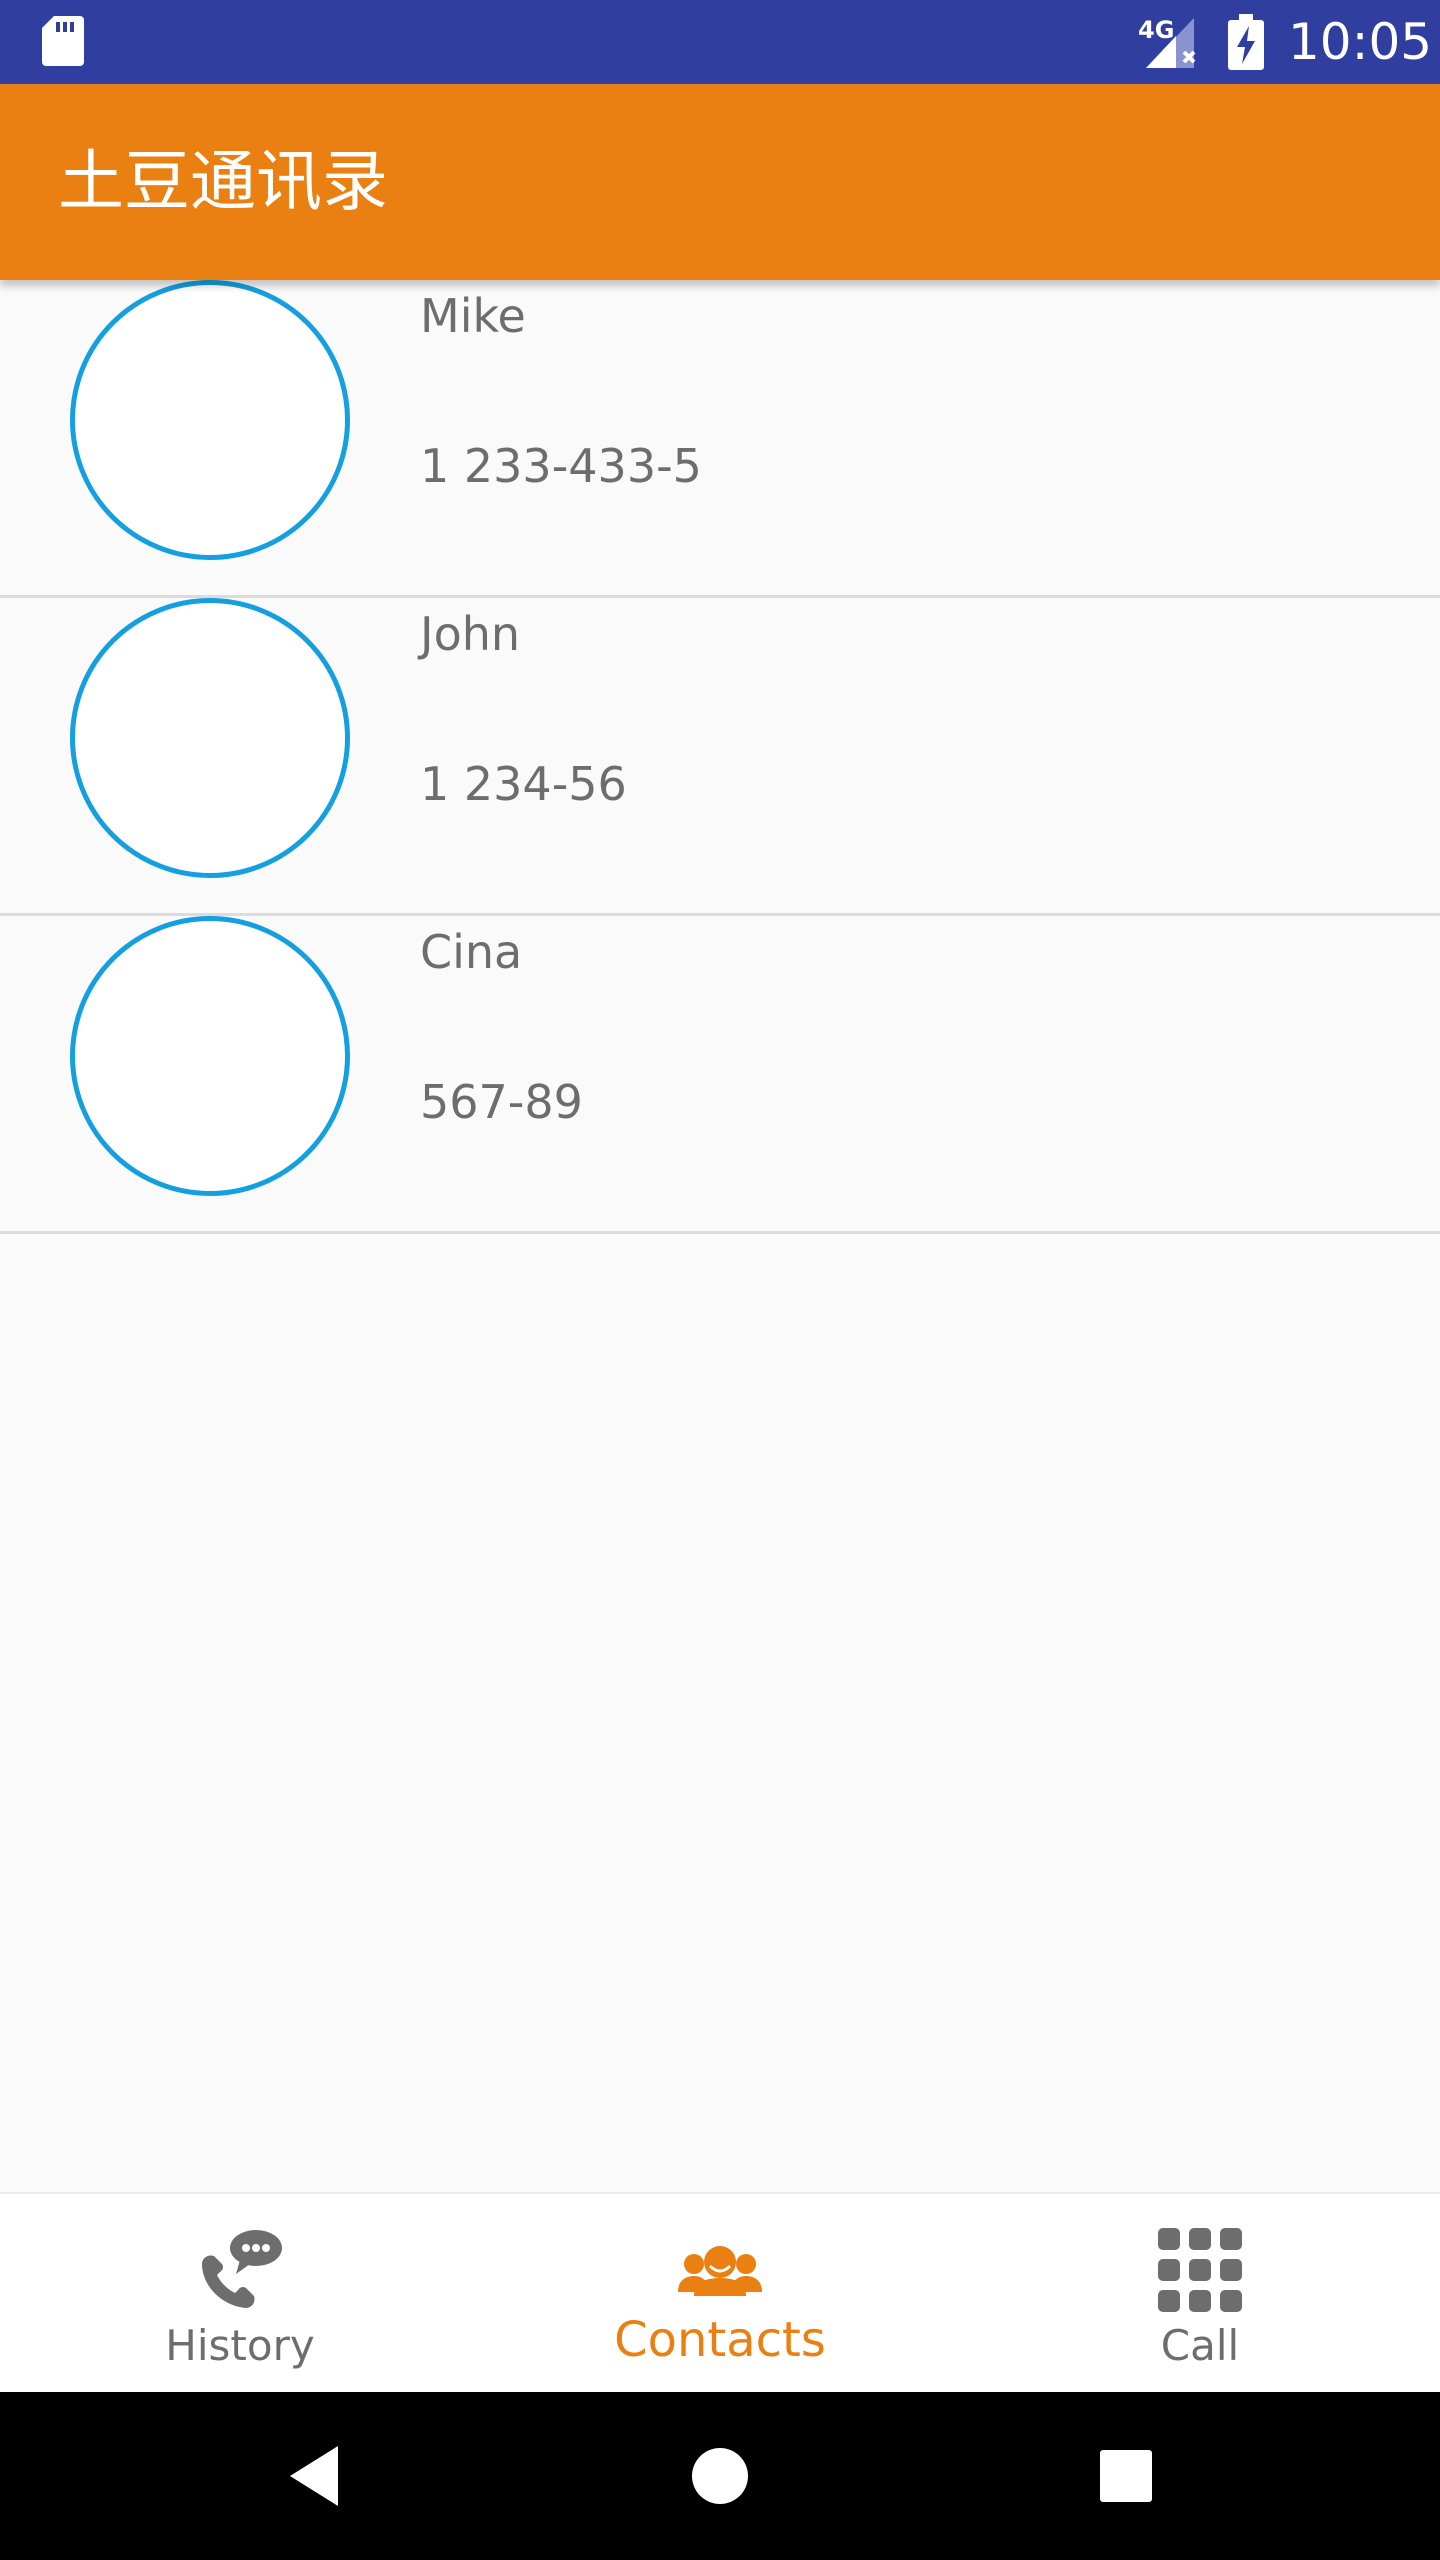 This screenshot has height=2560, width=1440. Describe the element at coordinates (473, 316) in the screenshot. I see `contact-name: Mike` at that location.